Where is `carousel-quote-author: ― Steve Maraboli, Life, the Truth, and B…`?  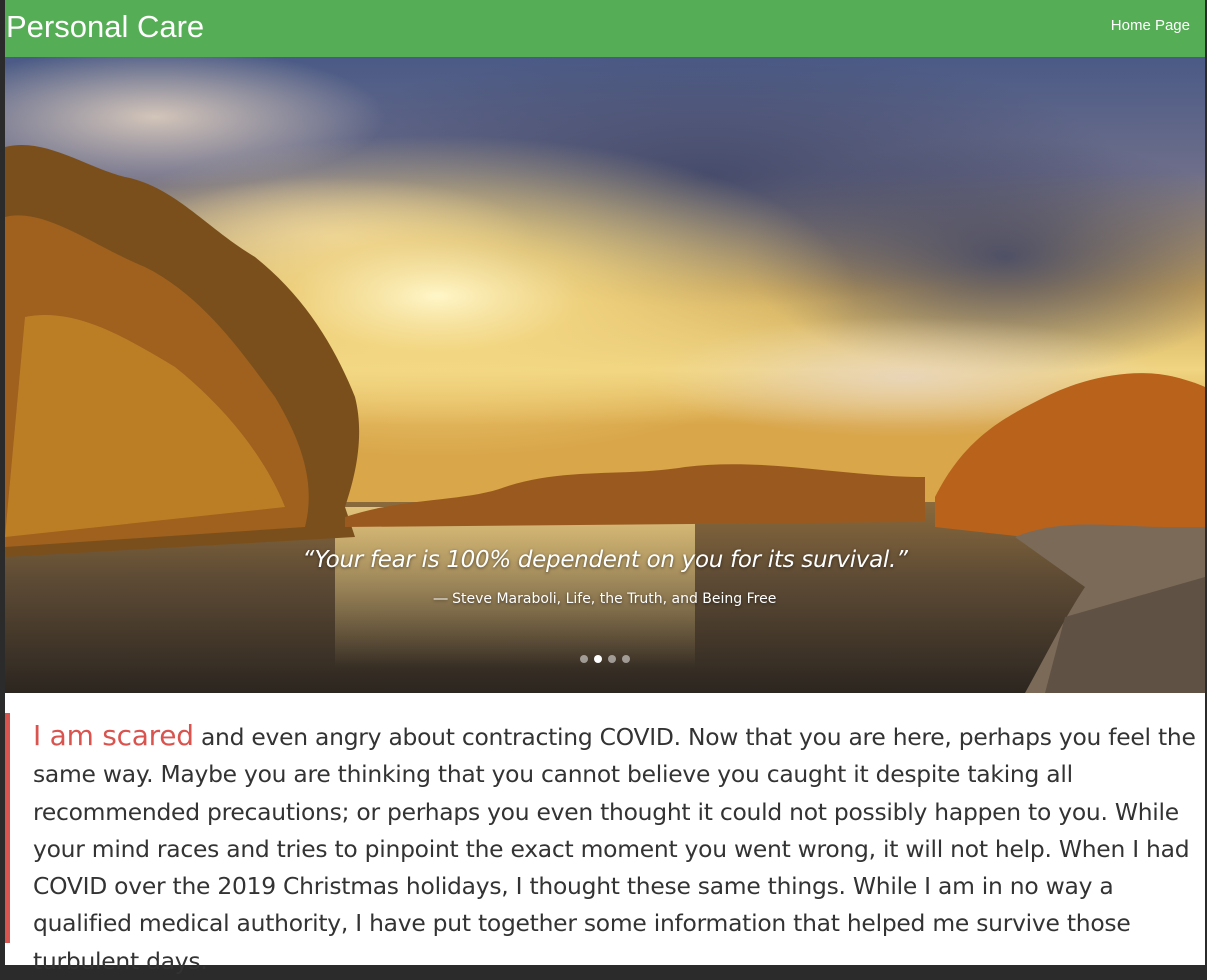 carousel-quote-author: ― Steve Maraboli, Life, the Truth, and B… is located at coordinates (605, 599).